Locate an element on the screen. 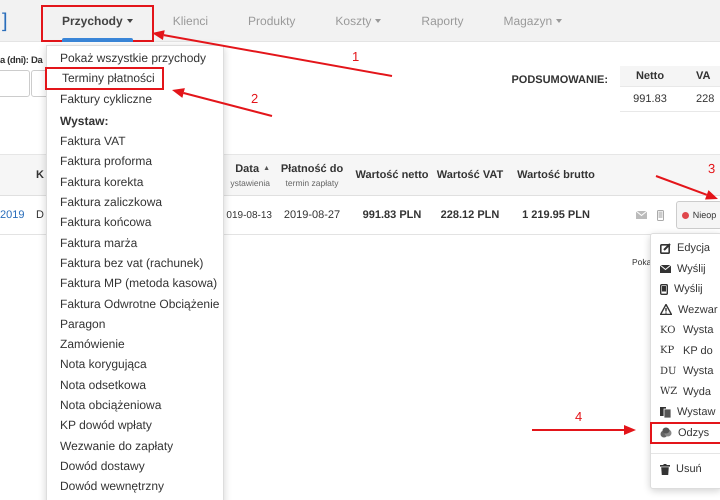 This screenshot has width=720, height=500. menu-item: Edycja is located at coordinates (685, 248).